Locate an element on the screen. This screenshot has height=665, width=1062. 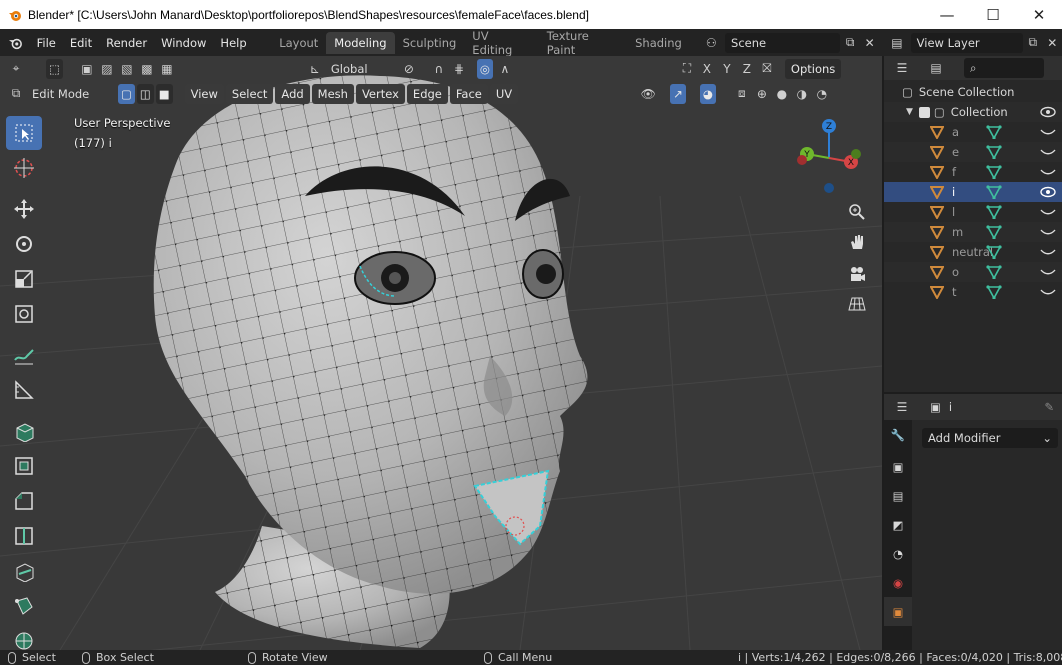
snap-target-icon: ⋕ is located at coordinates (459, 69).